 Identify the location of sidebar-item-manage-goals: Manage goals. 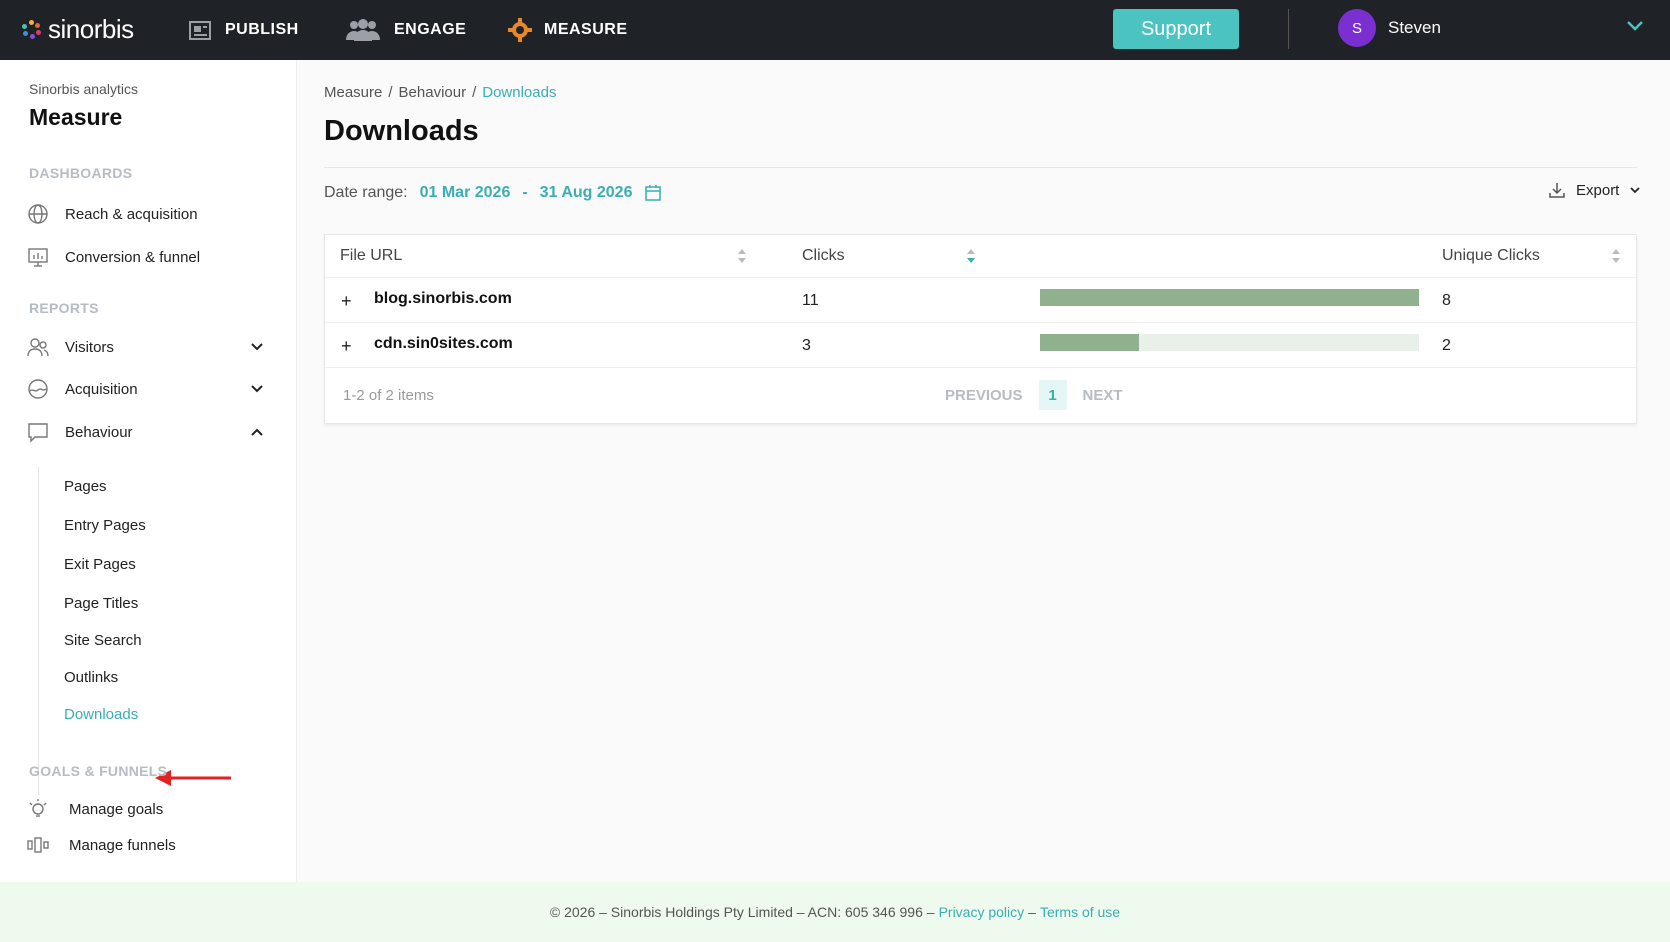
(95, 809).